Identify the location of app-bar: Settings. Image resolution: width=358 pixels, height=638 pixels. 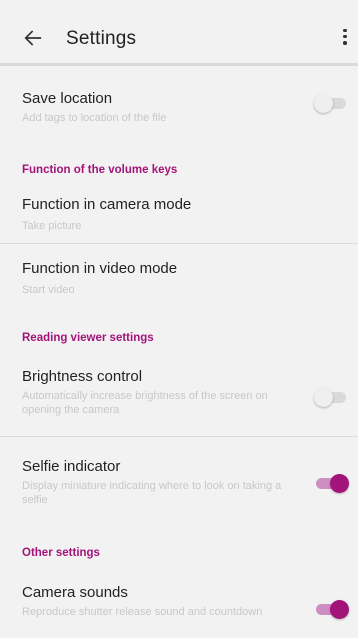
(179, 33).